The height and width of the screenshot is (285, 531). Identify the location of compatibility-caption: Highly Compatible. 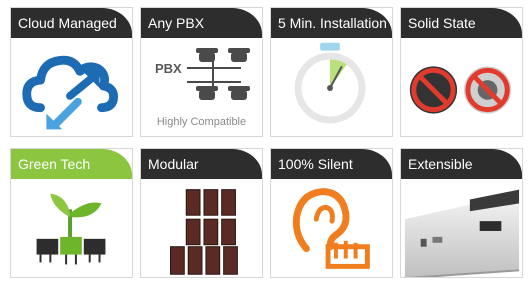
(201, 122).